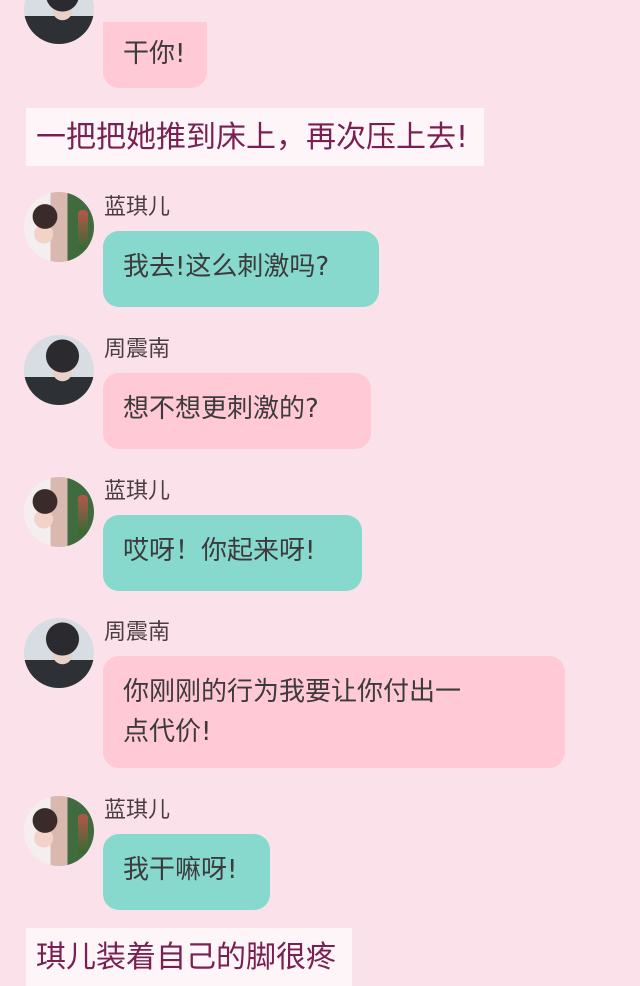  I want to click on message-text: 干你!, so click(154, 54).